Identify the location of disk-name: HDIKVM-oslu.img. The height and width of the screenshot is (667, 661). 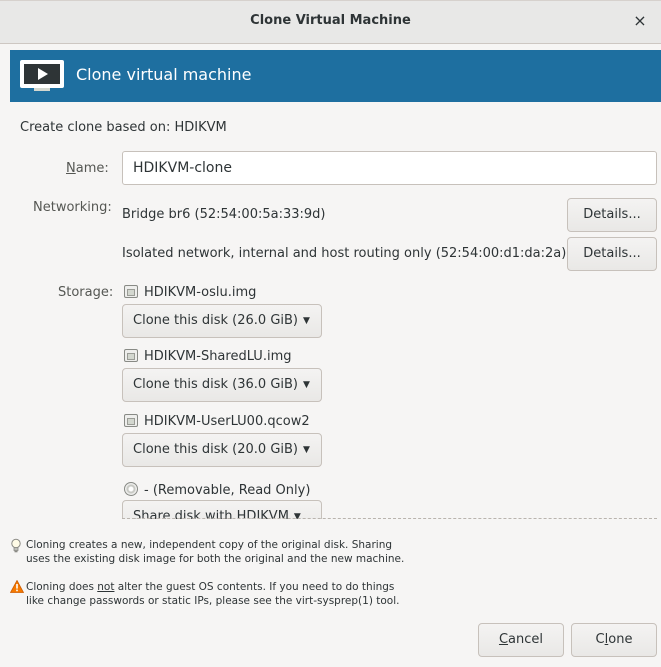
(200, 292).